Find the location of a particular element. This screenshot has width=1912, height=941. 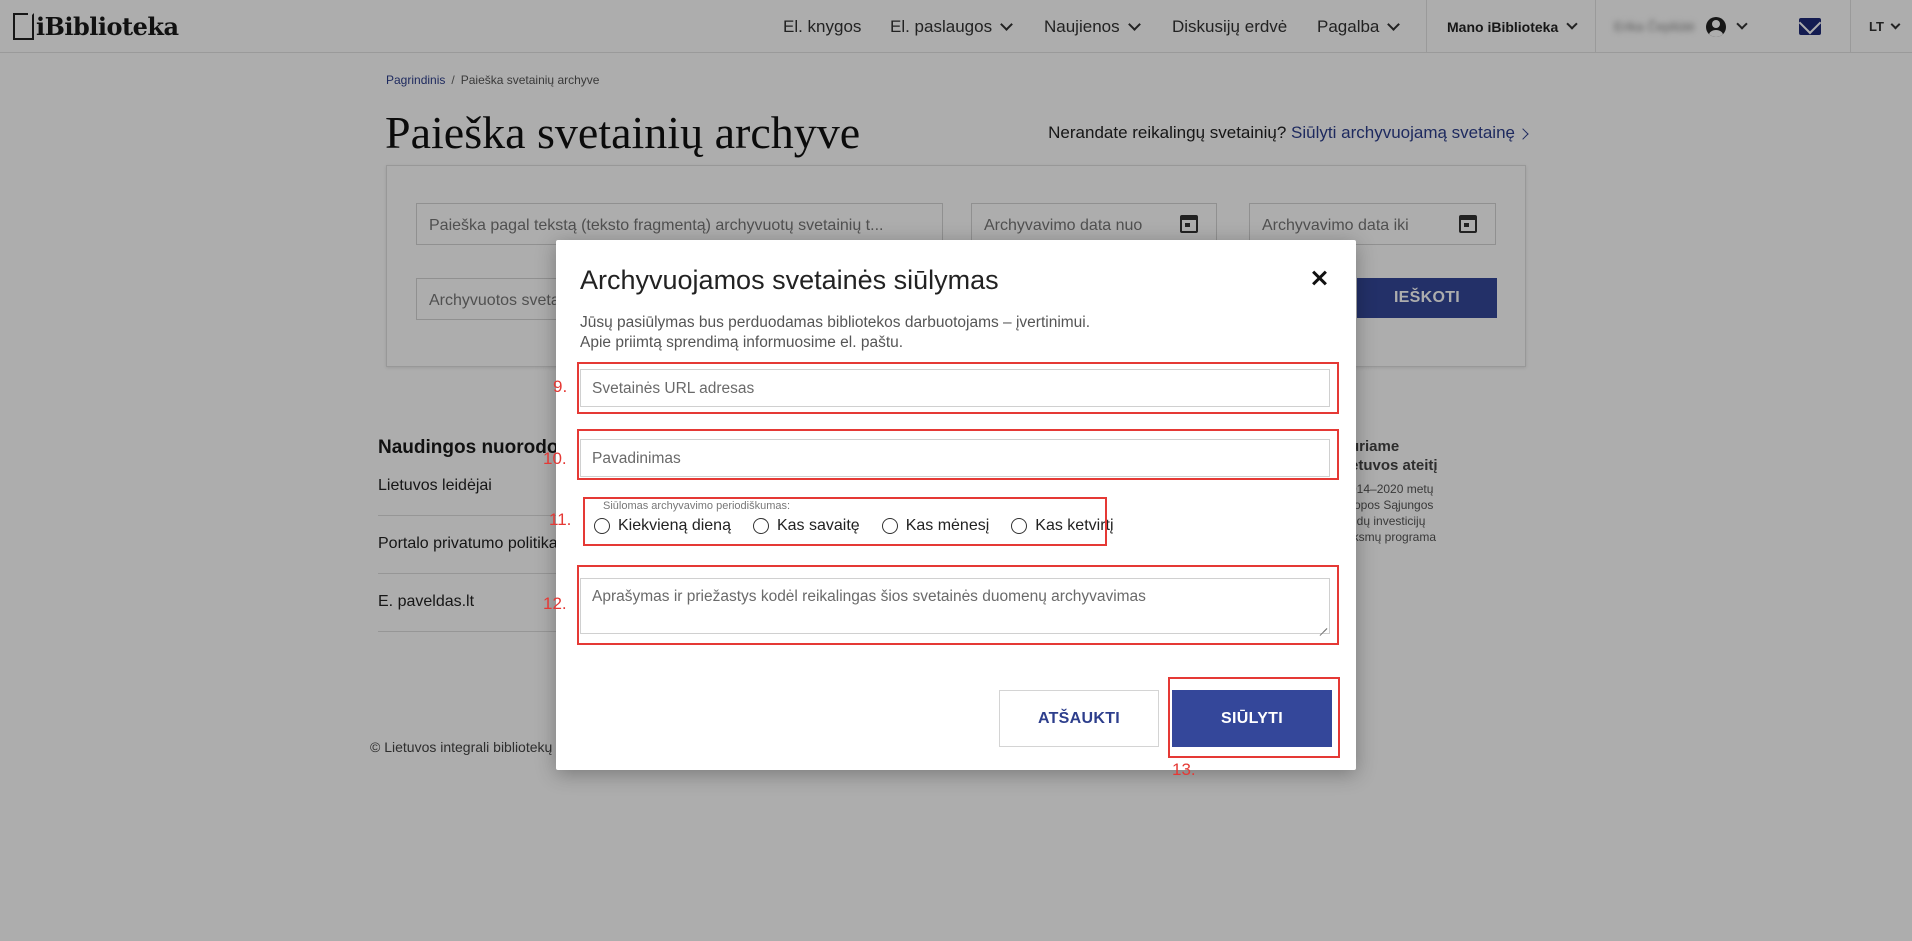

close-icon is located at coordinates (1319, 278).